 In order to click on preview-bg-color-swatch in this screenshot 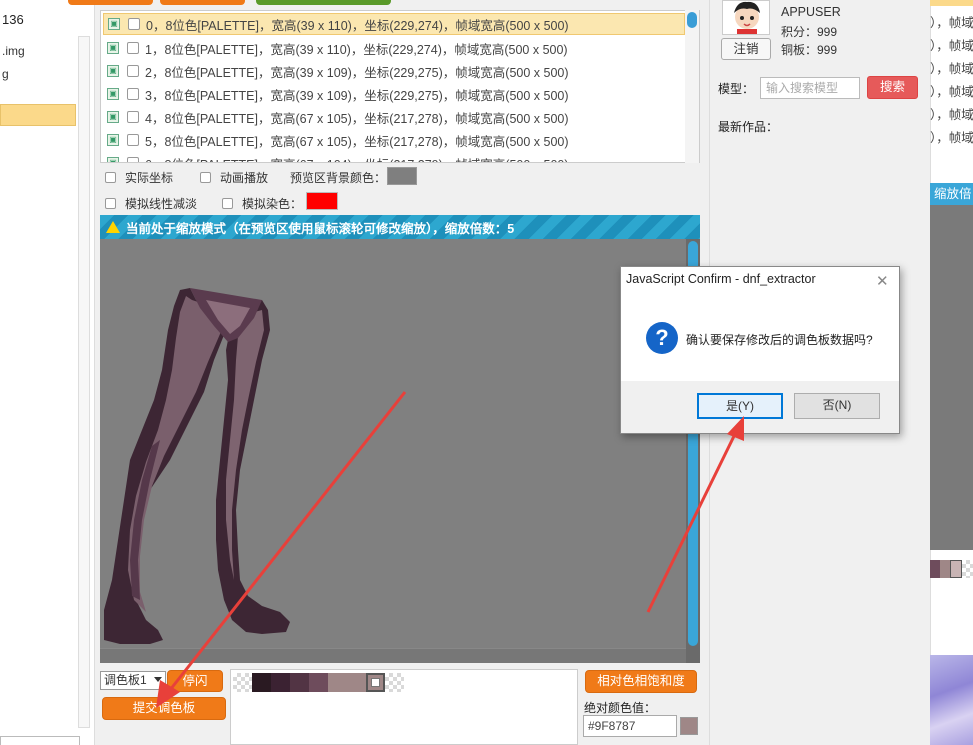, I will do `click(402, 176)`.